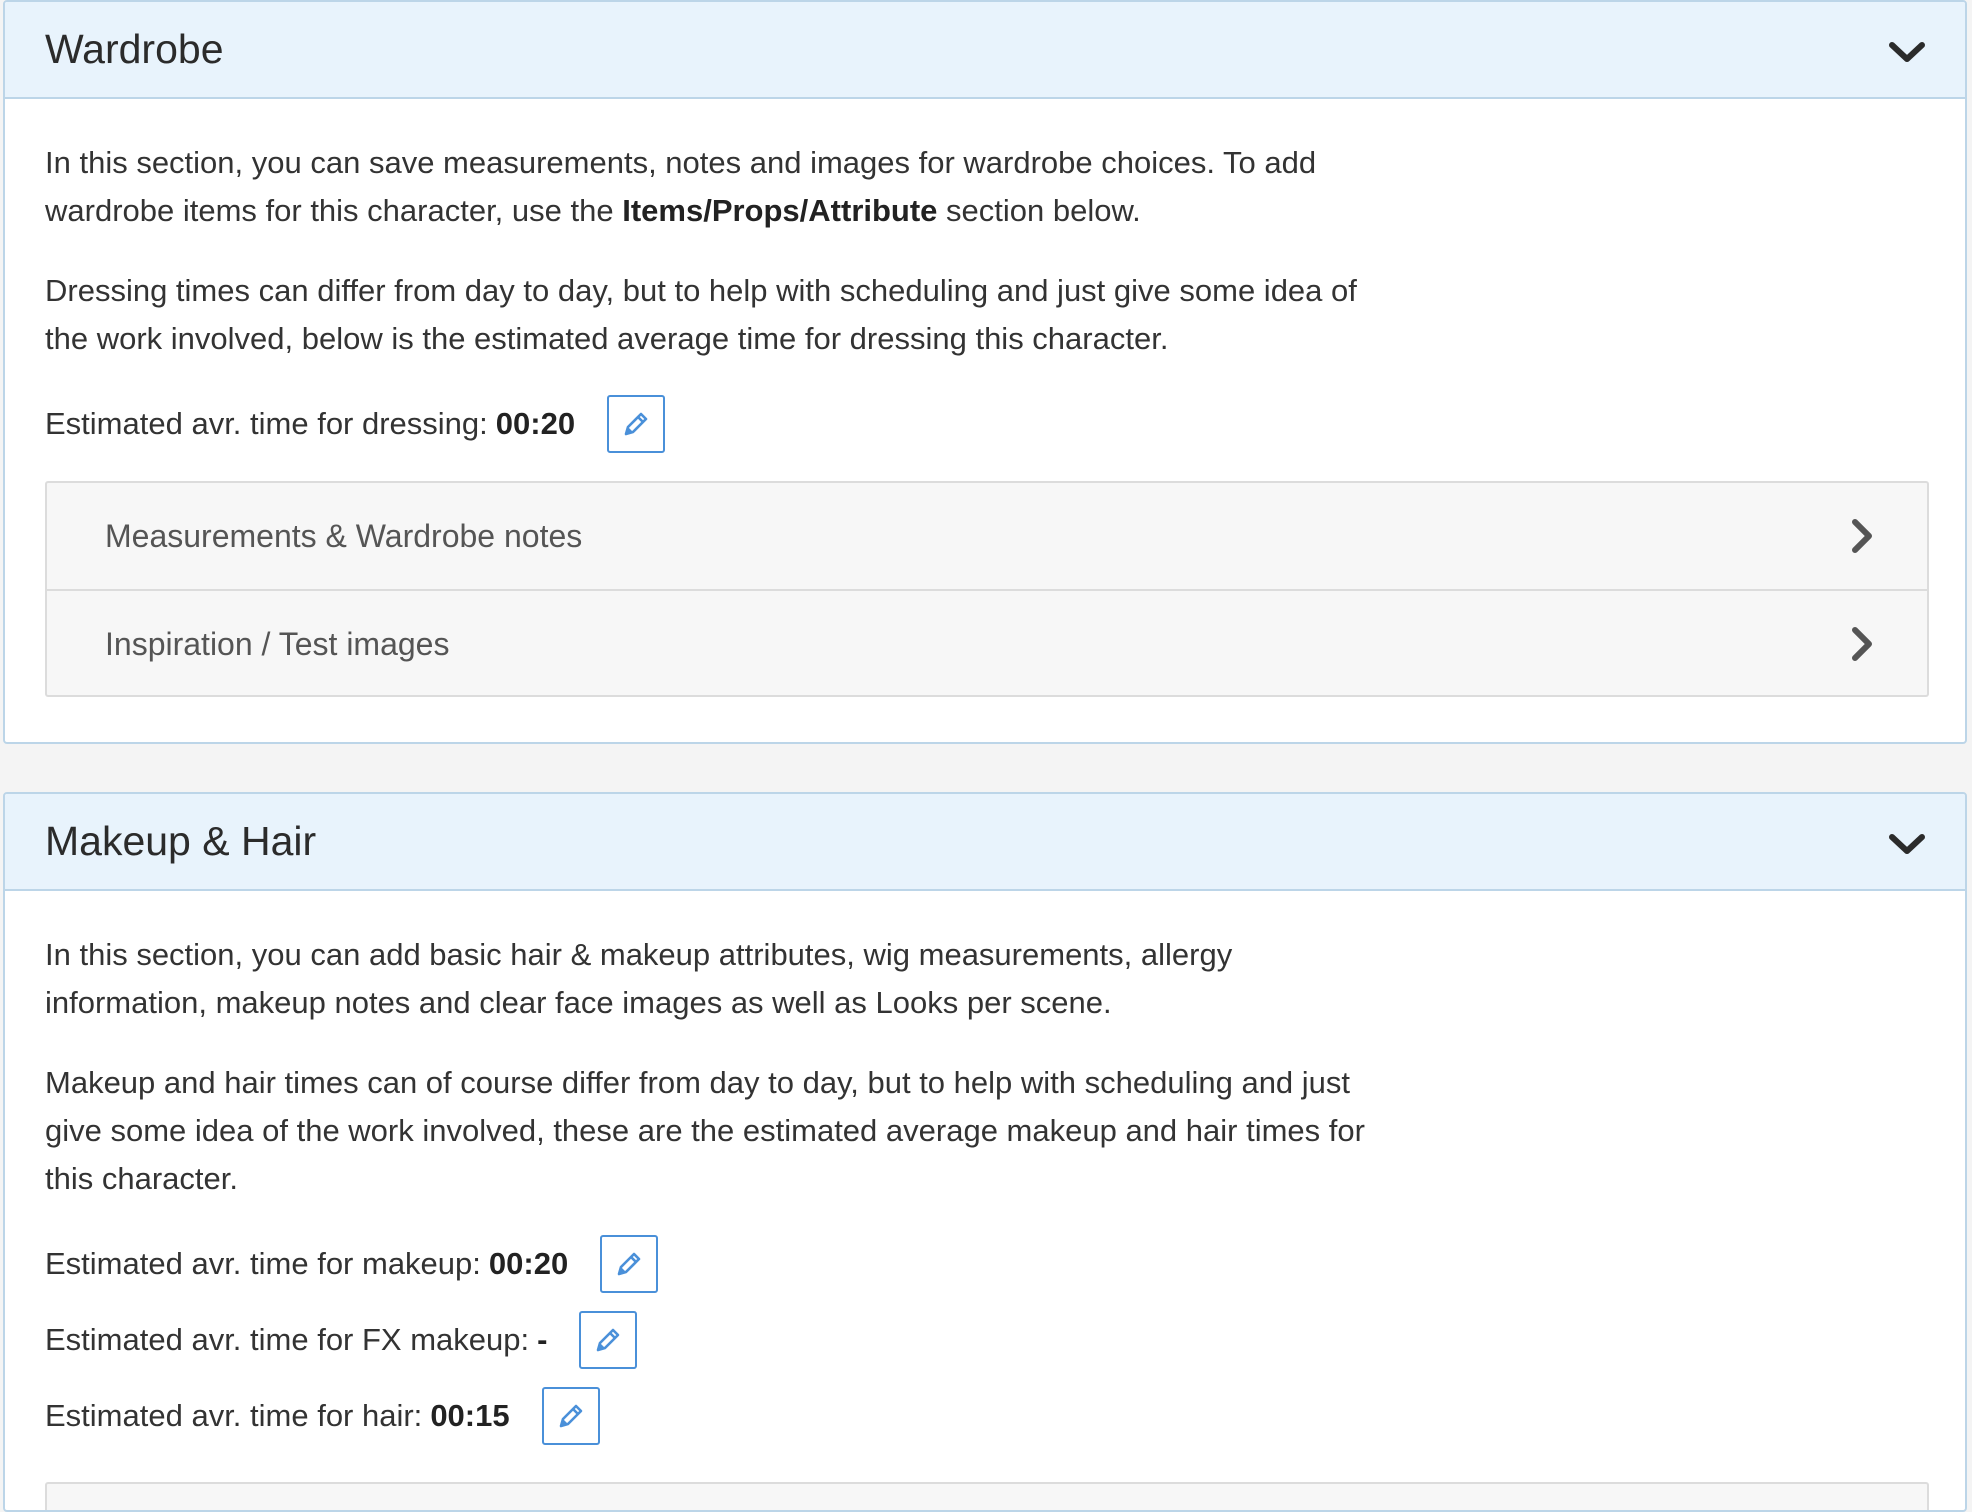 The width and height of the screenshot is (1972, 1512). What do you see at coordinates (987, 536) in the screenshot?
I see `accordion-item-measurements: Measurements & Wardrobe notes` at bounding box center [987, 536].